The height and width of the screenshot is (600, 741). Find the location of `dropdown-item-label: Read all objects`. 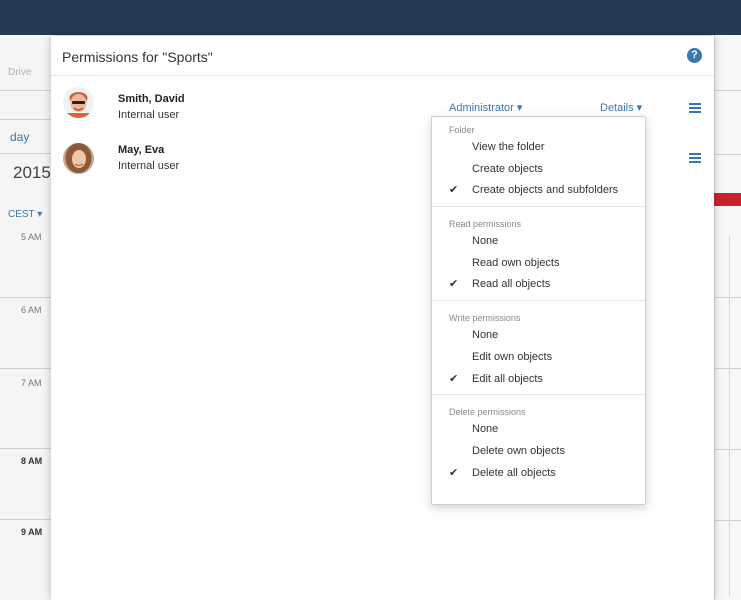

dropdown-item-label: Read all objects is located at coordinates (511, 284).